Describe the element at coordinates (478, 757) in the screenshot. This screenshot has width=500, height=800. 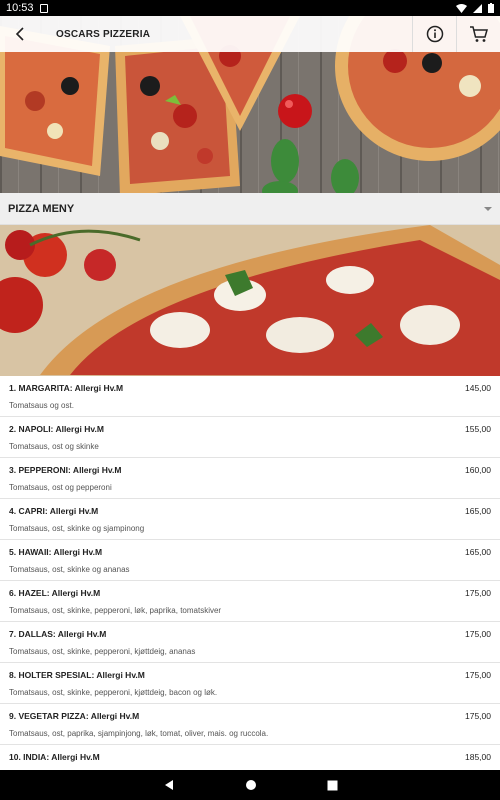
I see `menu-item-price: 185,00` at that location.